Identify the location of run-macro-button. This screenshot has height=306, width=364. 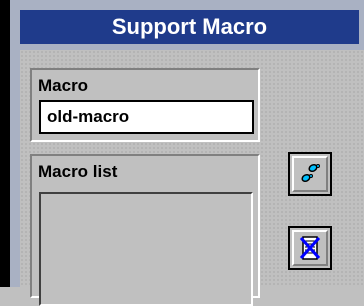
(310, 174).